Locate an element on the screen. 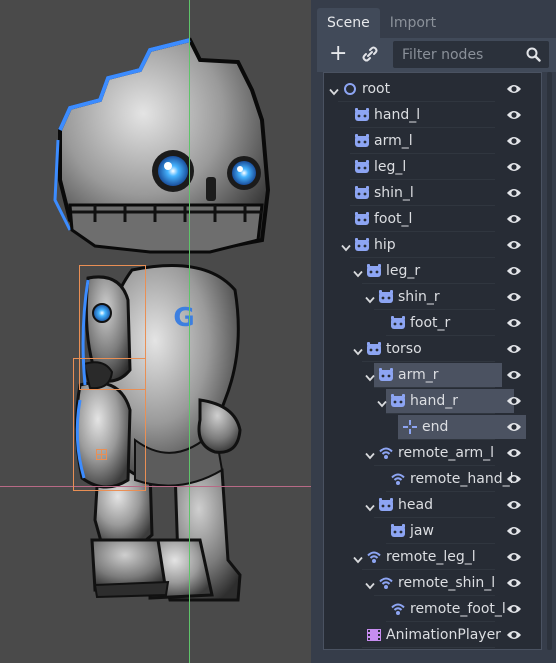  tab-scene: Scene is located at coordinates (348, 23).